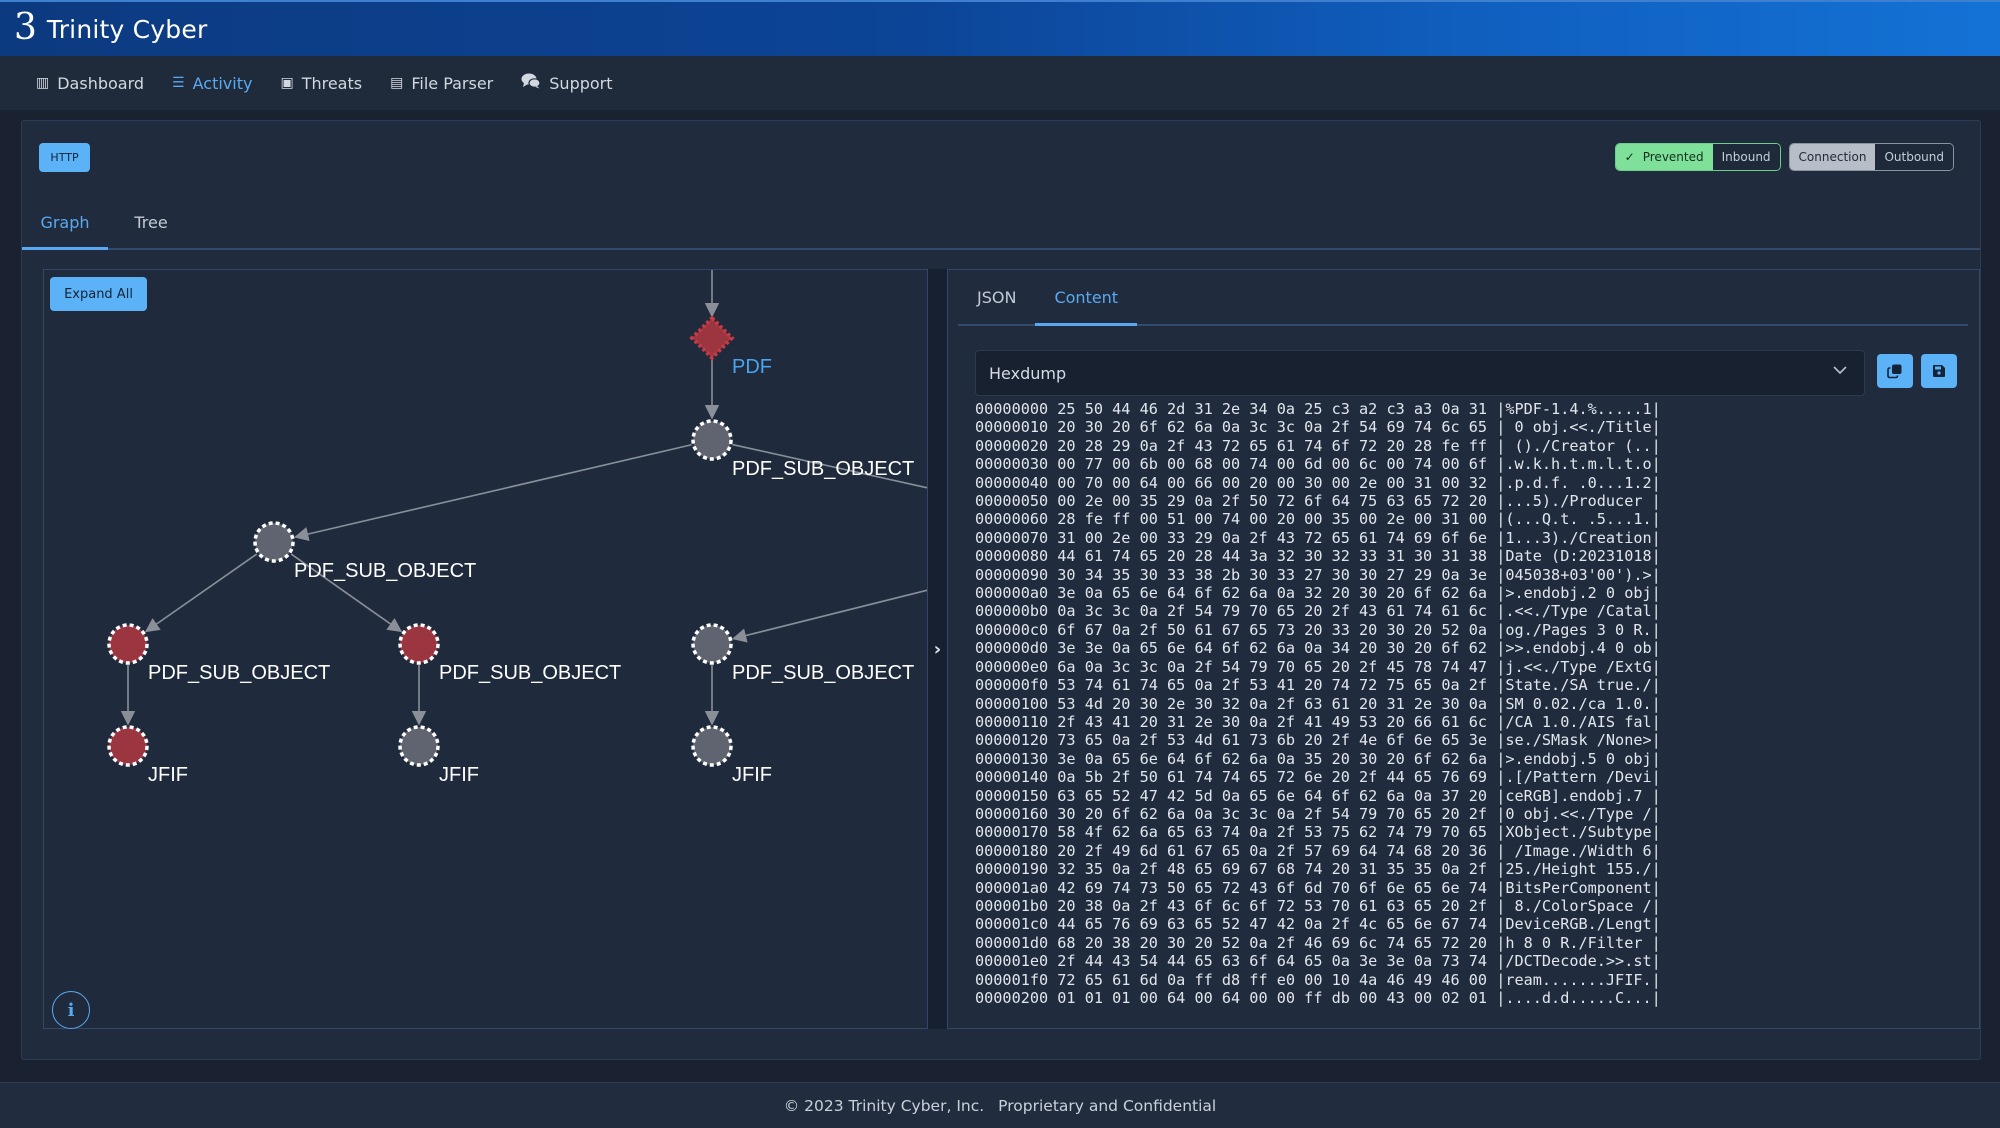  I want to click on detail-tabs: JSON Content, so click(1463, 298).